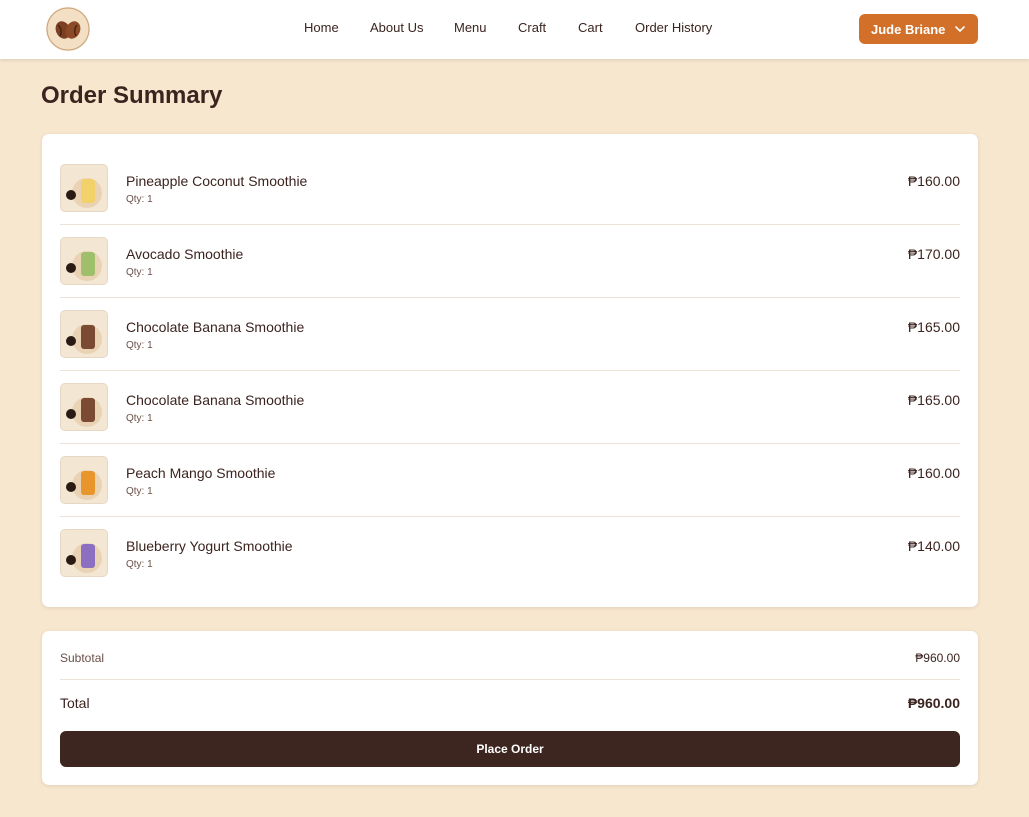 The width and height of the screenshot is (1029, 817). I want to click on total-label: Total, so click(75, 703).